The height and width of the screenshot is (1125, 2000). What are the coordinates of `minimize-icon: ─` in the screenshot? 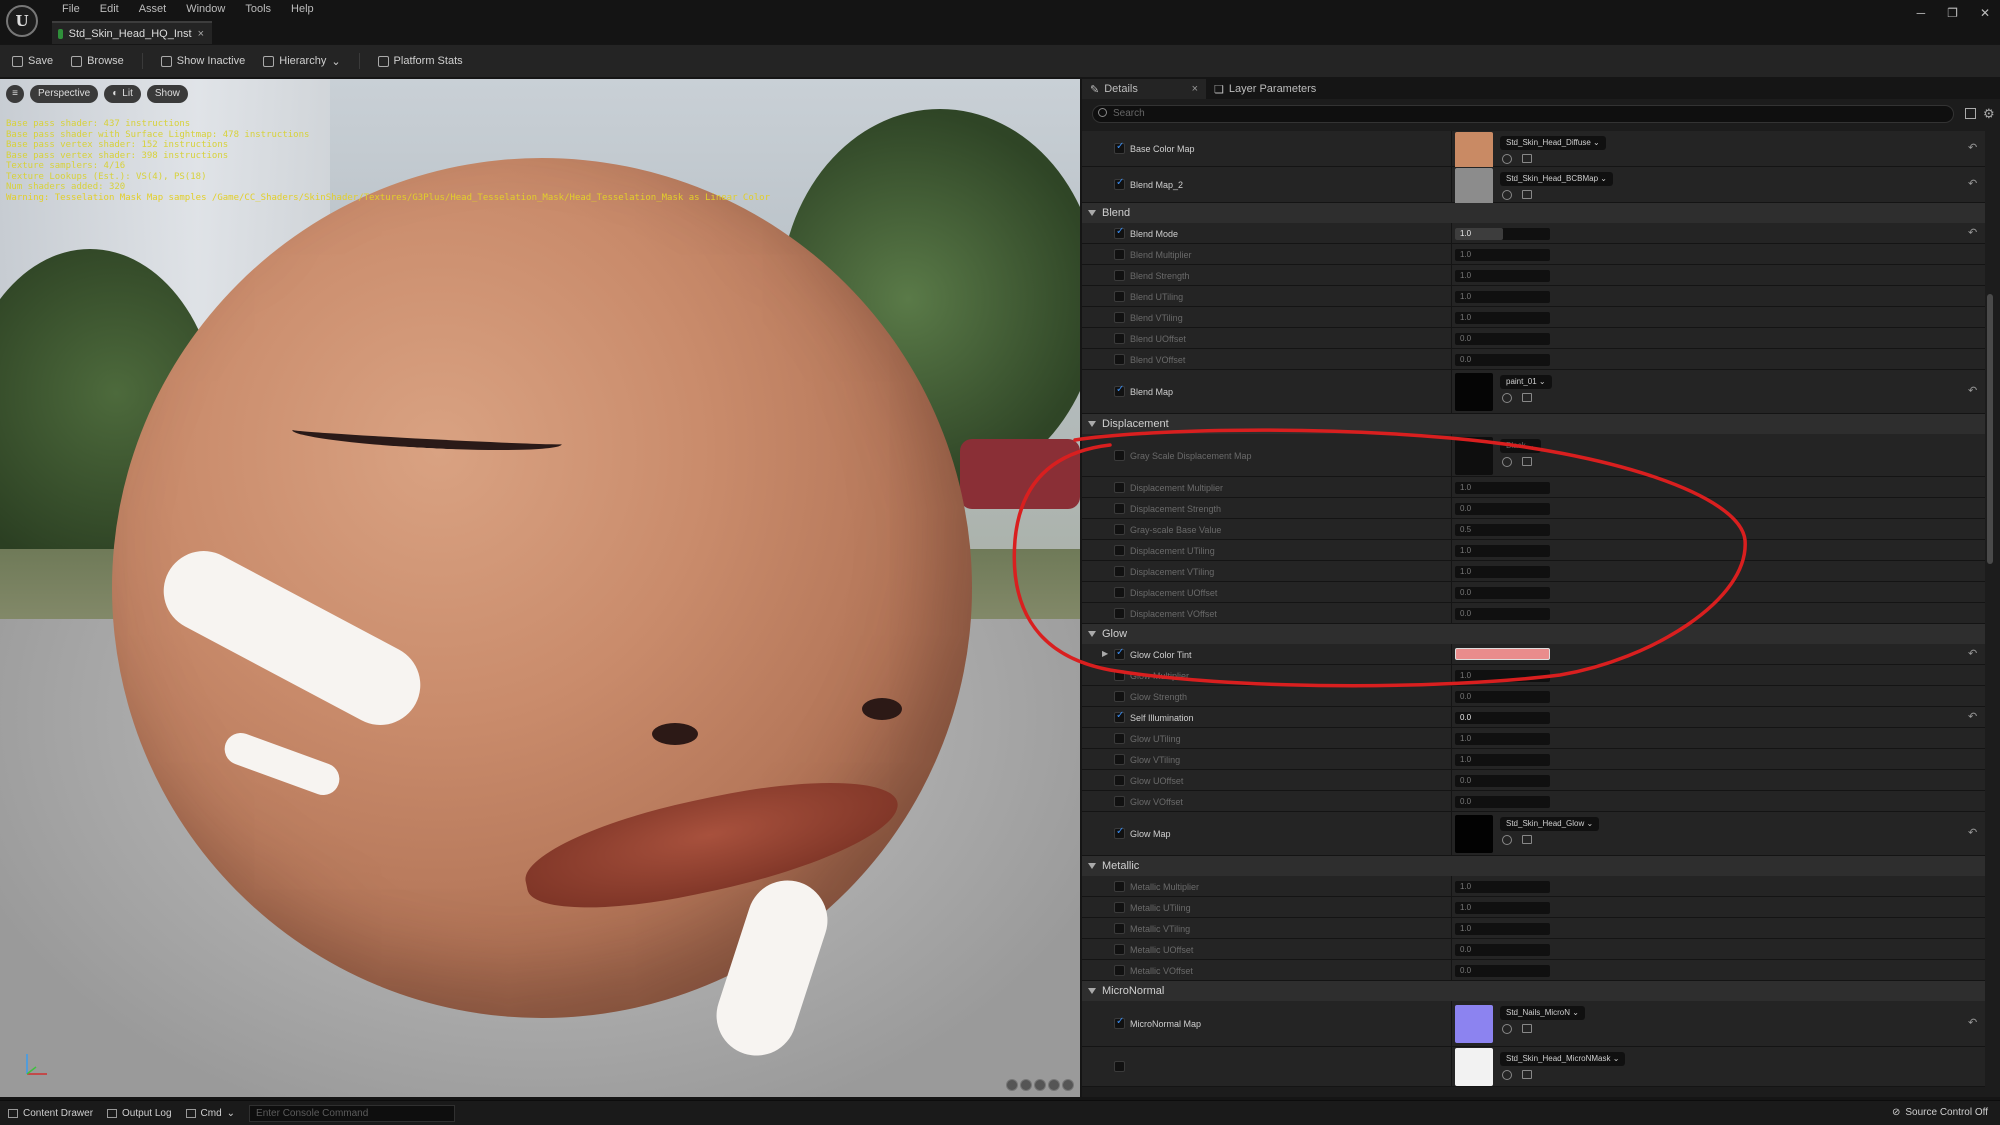 It's located at (1921, 13).